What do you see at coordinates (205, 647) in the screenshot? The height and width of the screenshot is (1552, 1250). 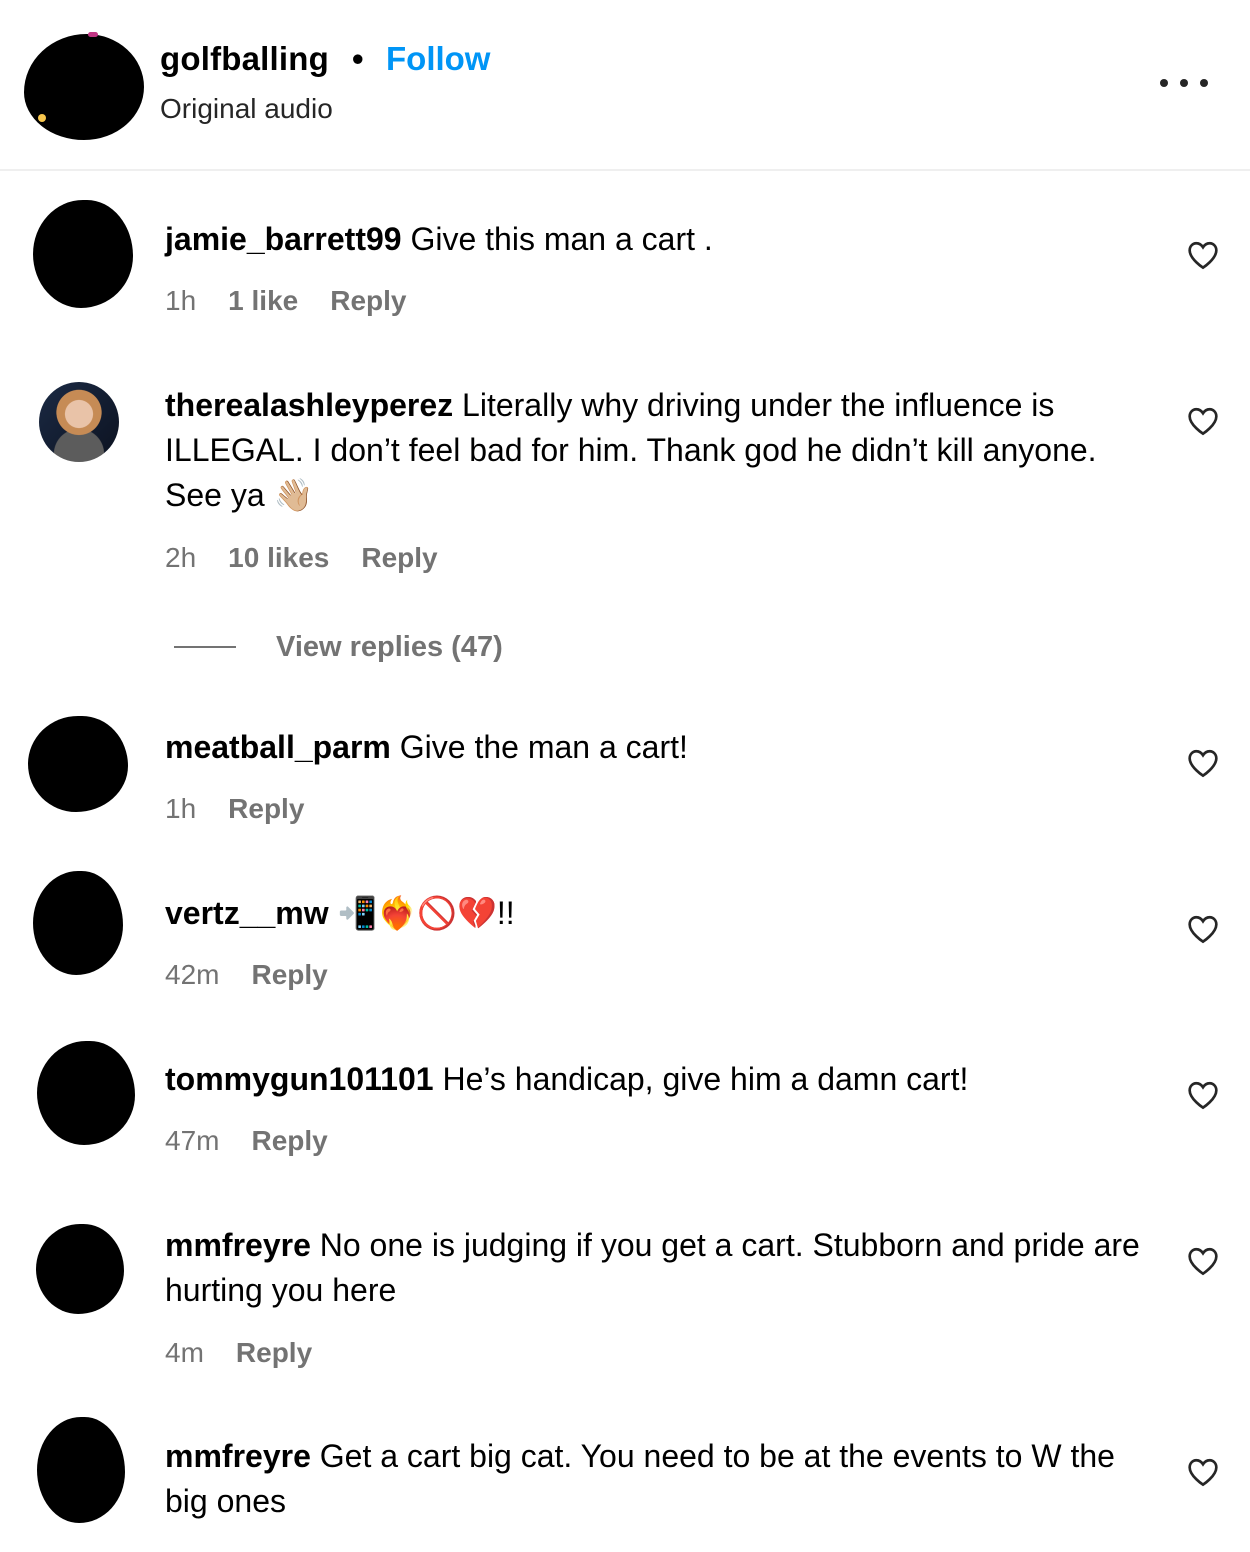 I see `divider-line` at bounding box center [205, 647].